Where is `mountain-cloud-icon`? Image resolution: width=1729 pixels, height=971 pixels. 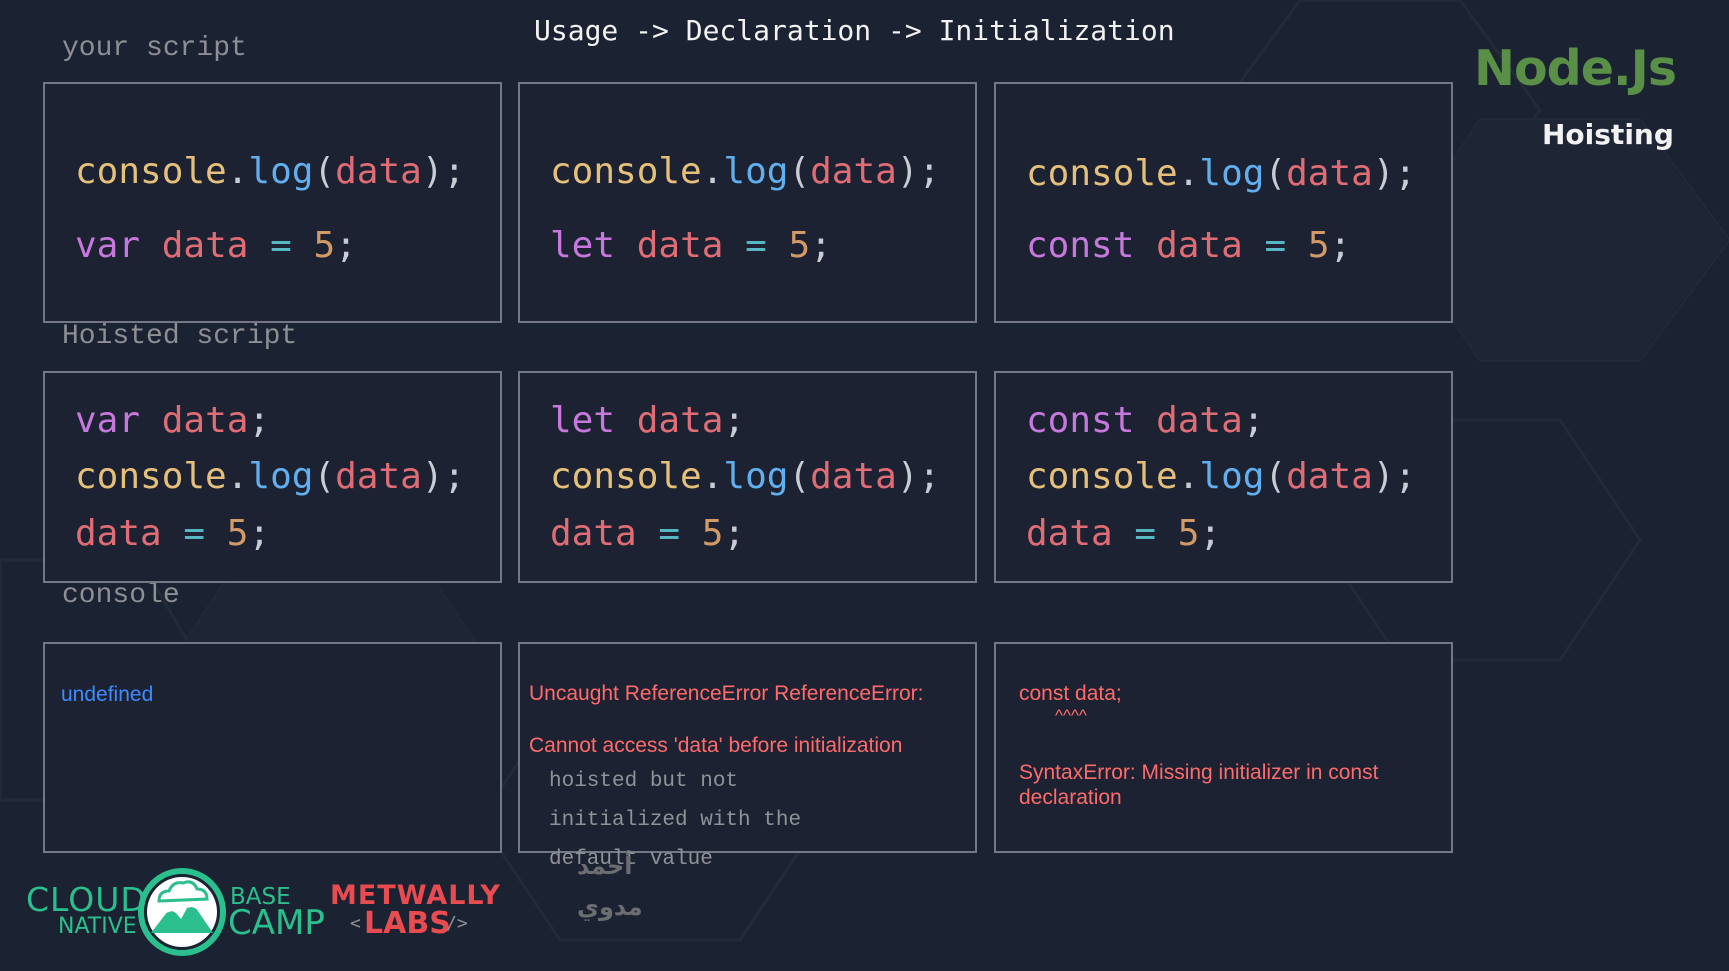 mountain-cloud-icon is located at coordinates (182, 912).